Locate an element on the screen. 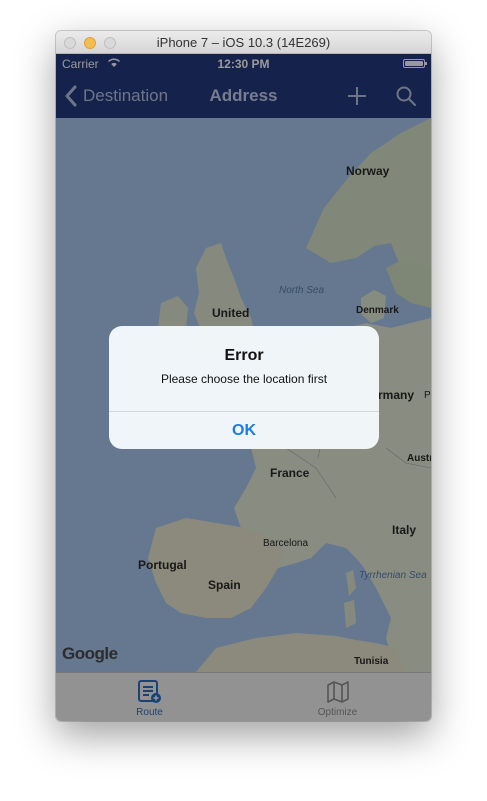  window-title: iPhone 7 – iOS 10.3 (14E269) is located at coordinates (243, 42).